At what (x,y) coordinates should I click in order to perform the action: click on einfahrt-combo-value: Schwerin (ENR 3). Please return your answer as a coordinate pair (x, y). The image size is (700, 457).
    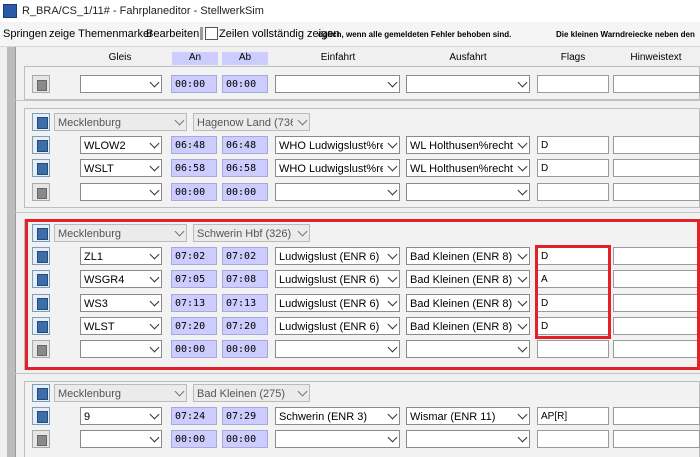
    Looking at the image, I should click on (323, 417).